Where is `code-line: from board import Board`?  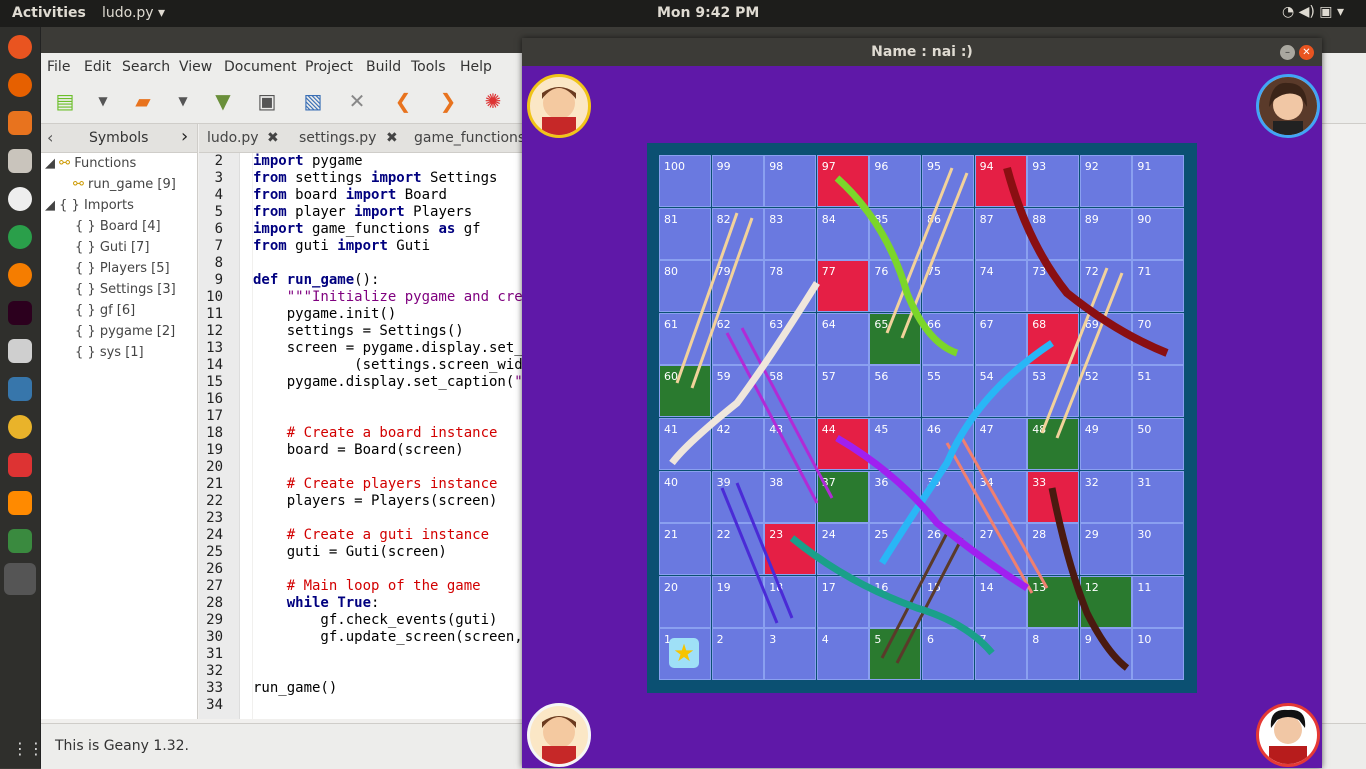
code-line: from board import Board is located at coordinates (403, 195).